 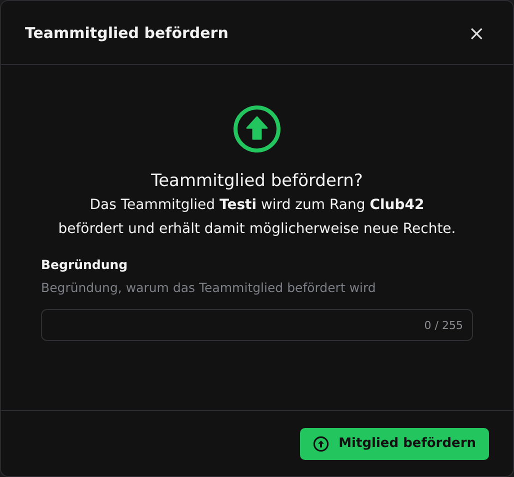 What do you see at coordinates (257, 181) in the screenshot?
I see `confirm-heading: Teammitglied befördern?` at bounding box center [257, 181].